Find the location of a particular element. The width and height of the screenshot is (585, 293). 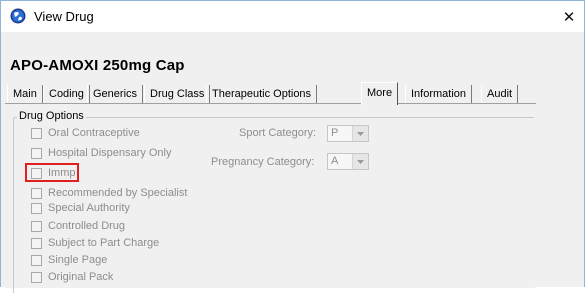

sport-category-label: Sport Category: is located at coordinates (278, 133).